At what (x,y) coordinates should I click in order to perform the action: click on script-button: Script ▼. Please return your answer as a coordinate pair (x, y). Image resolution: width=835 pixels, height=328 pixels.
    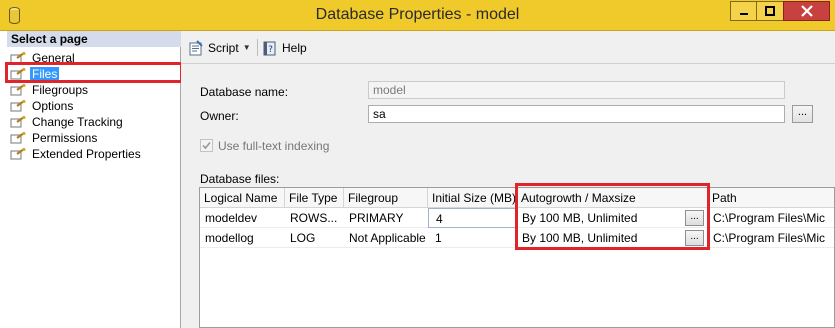
    Looking at the image, I should click on (219, 47).